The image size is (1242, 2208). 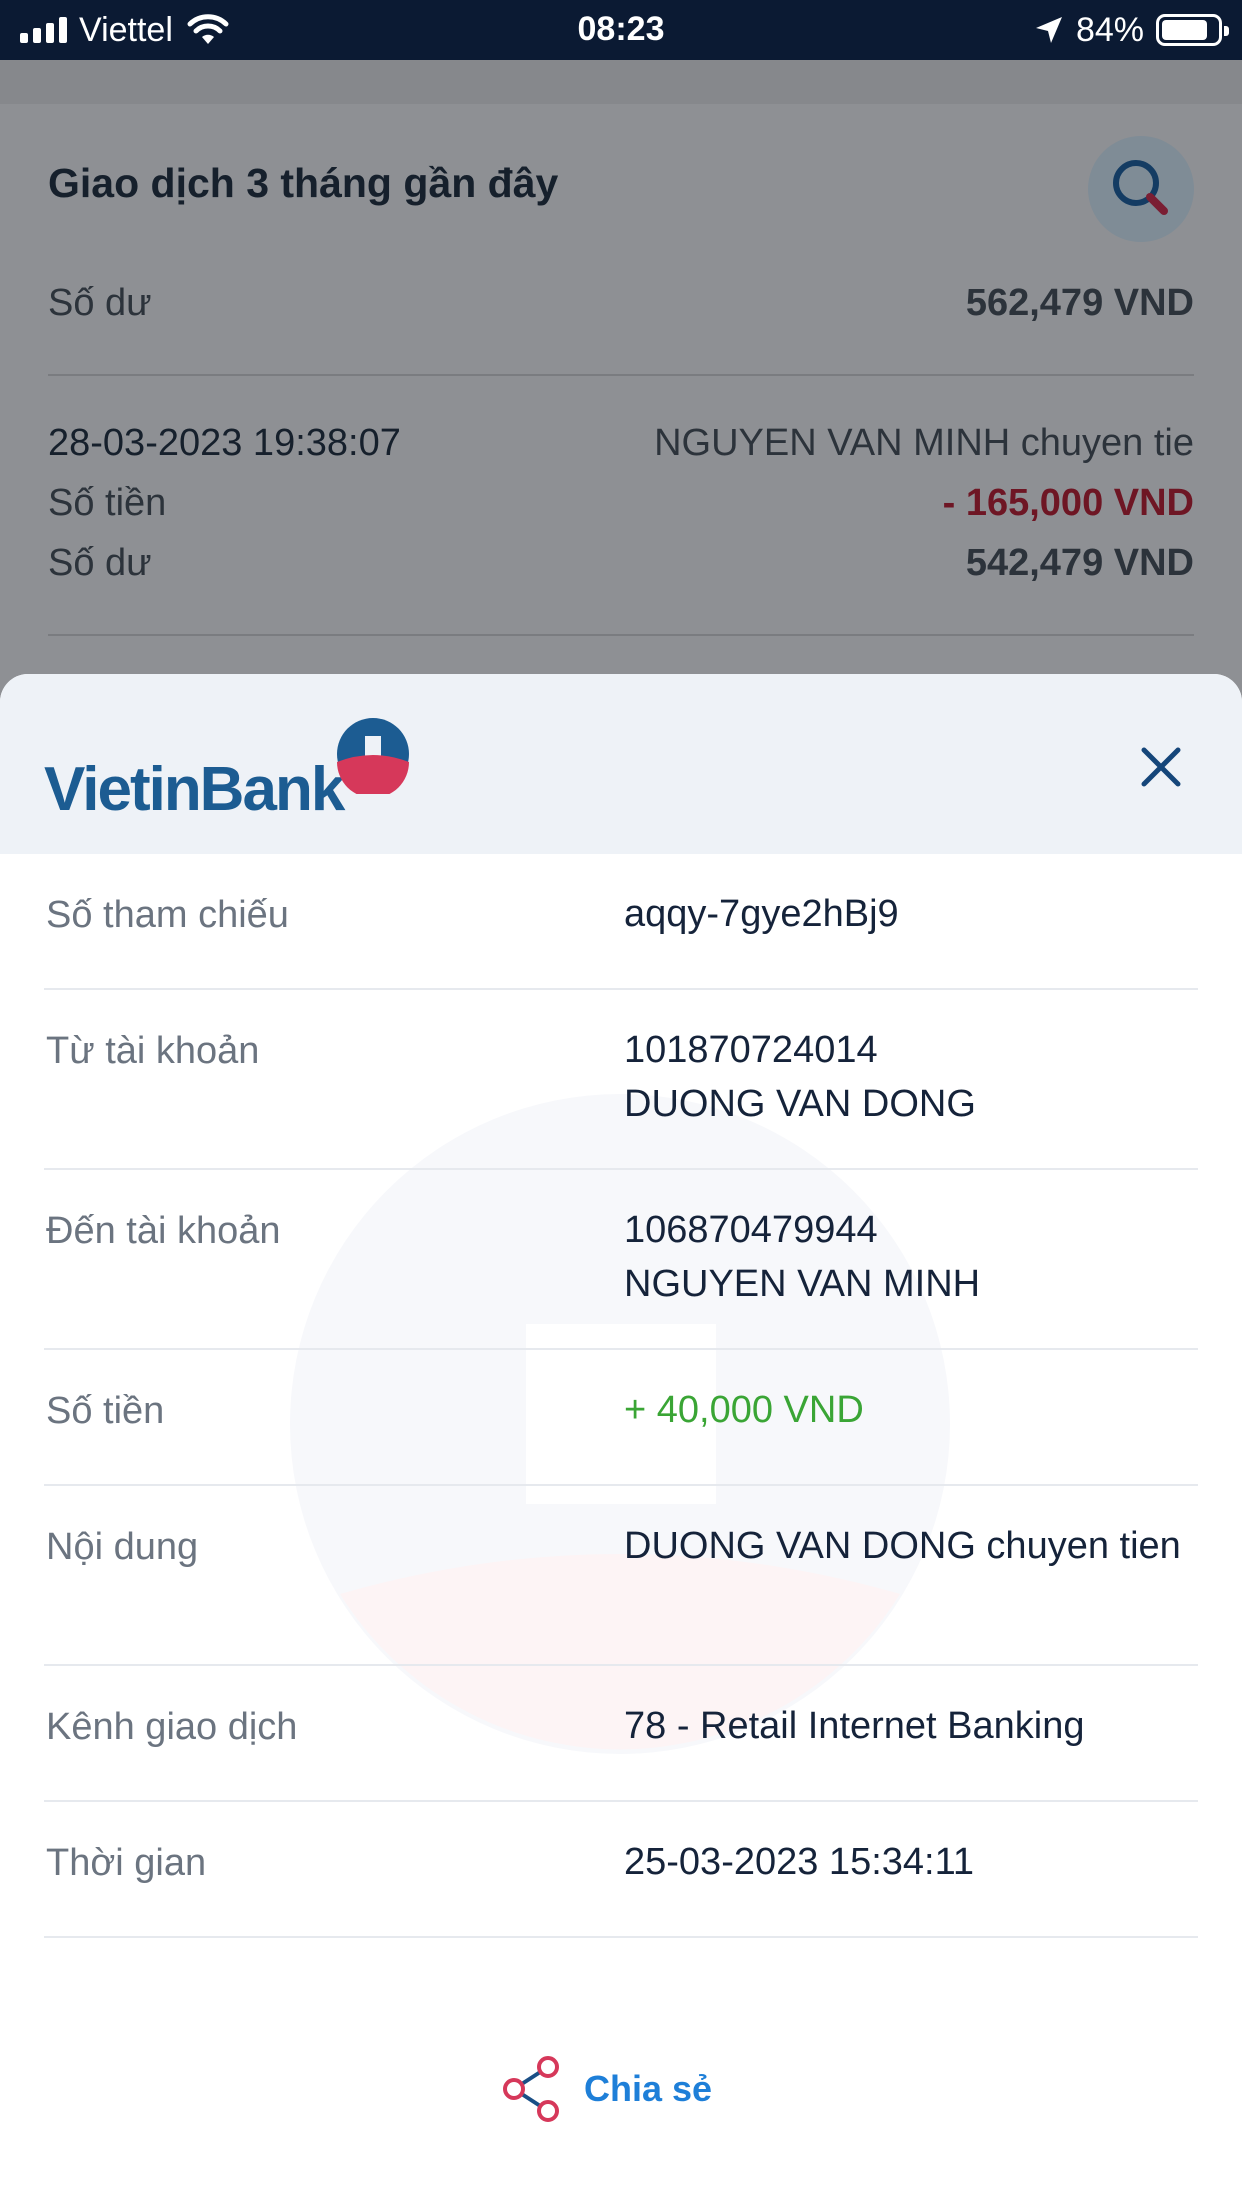 What do you see at coordinates (531, 2089) in the screenshot?
I see `share-icon` at bounding box center [531, 2089].